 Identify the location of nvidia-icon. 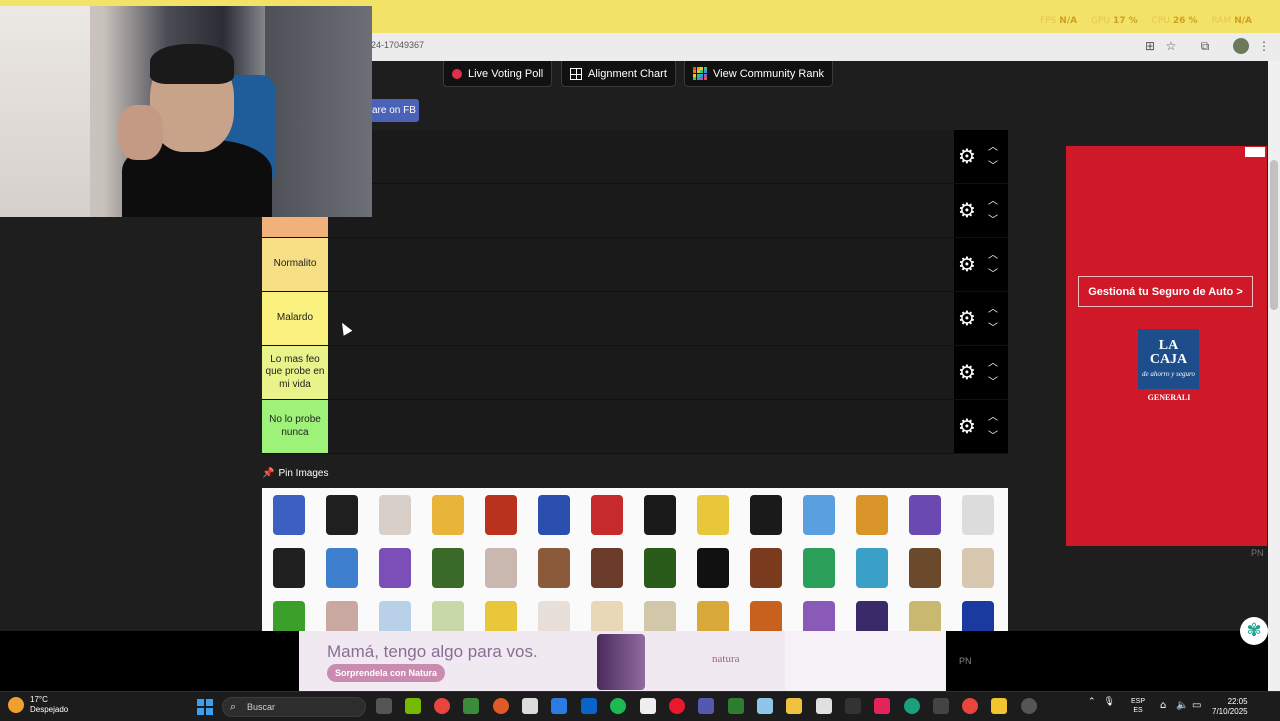
(413, 706).